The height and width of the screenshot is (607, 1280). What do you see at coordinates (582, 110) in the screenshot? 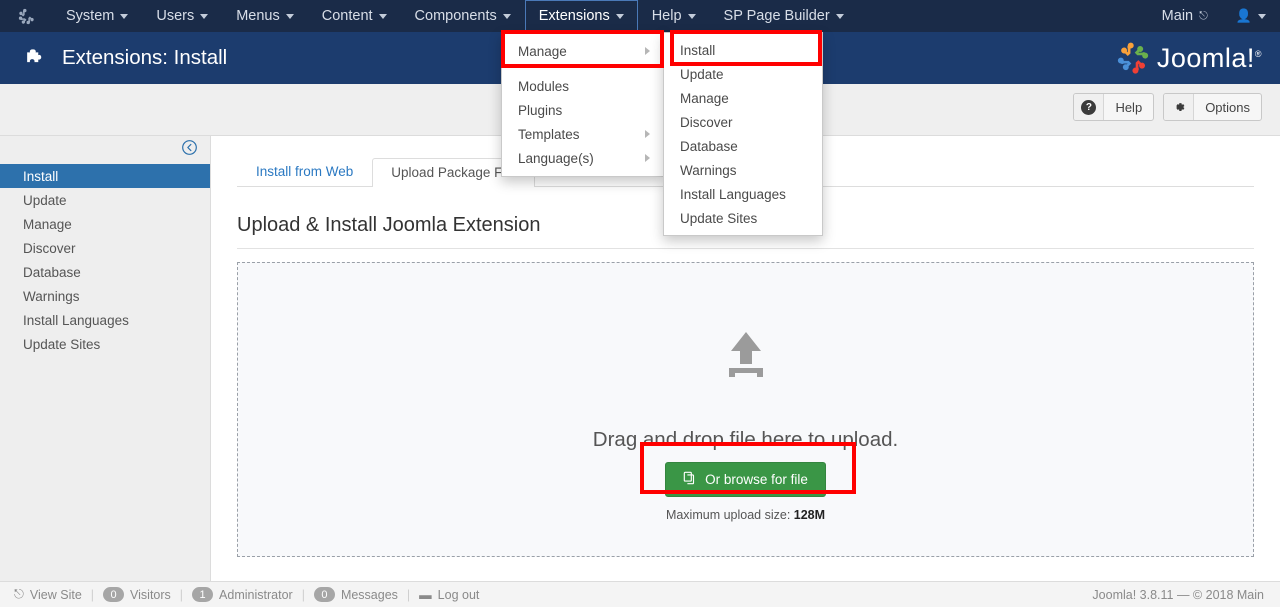
I see `dropdown-item-plugins: Plugins` at bounding box center [582, 110].